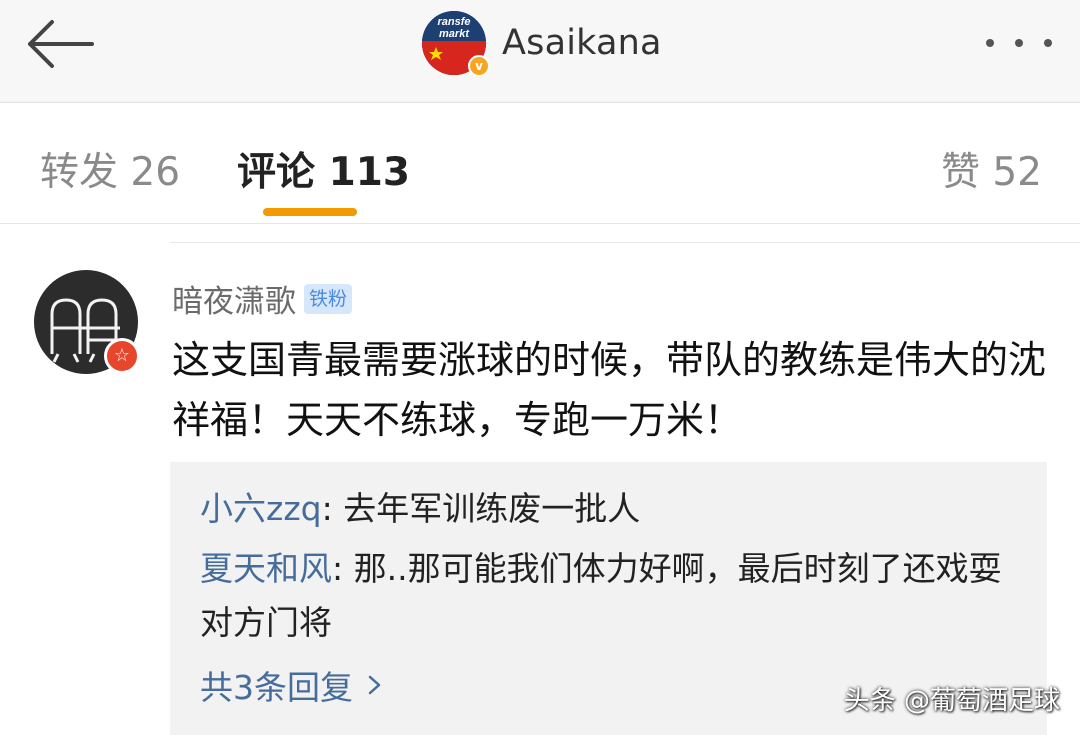 The height and width of the screenshot is (735, 1080). Describe the element at coordinates (609, 390) in the screenshot. I see `comment-text: 这支国青最需要涨球的时候，带队的教练是伟大的沈祥福！天天不练球，专跑一万米！` at that location.